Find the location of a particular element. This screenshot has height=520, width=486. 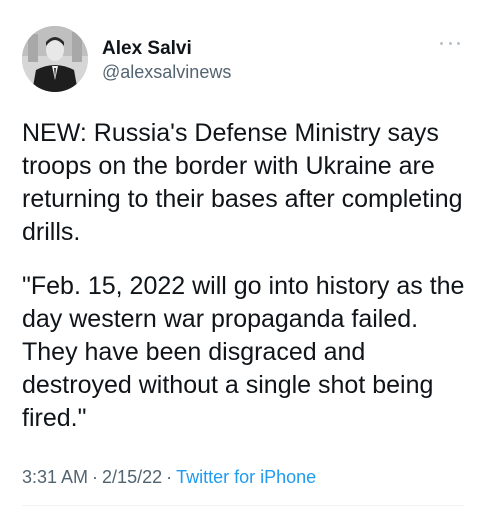

divider is located at coordinates (243, 505).